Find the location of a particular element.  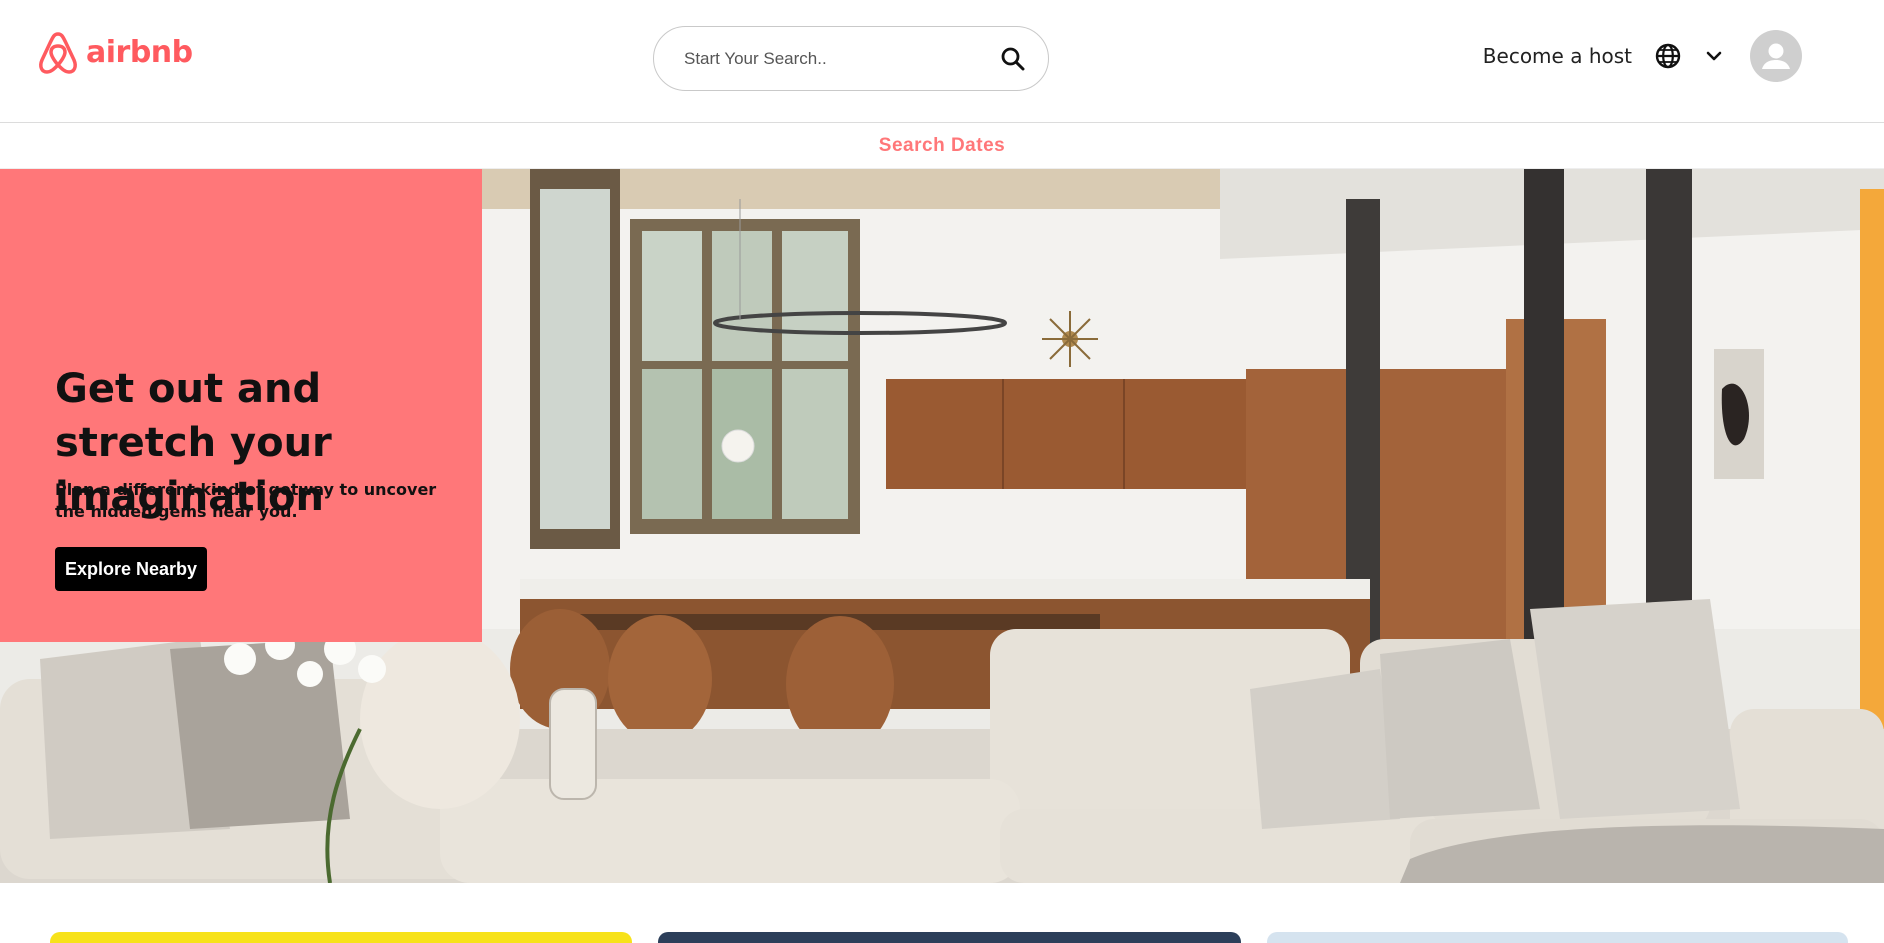

right-nav: Become a host is located at coordinates (1642, 56).